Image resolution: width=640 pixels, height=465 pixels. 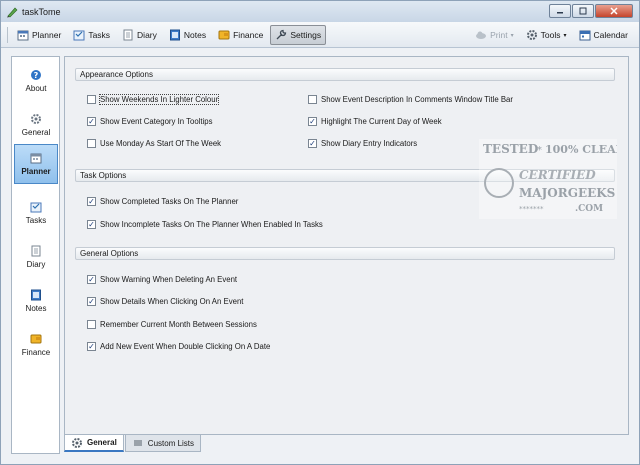 I want to click on sidebar-item-diary: Diary, so click(x=36, y=257).